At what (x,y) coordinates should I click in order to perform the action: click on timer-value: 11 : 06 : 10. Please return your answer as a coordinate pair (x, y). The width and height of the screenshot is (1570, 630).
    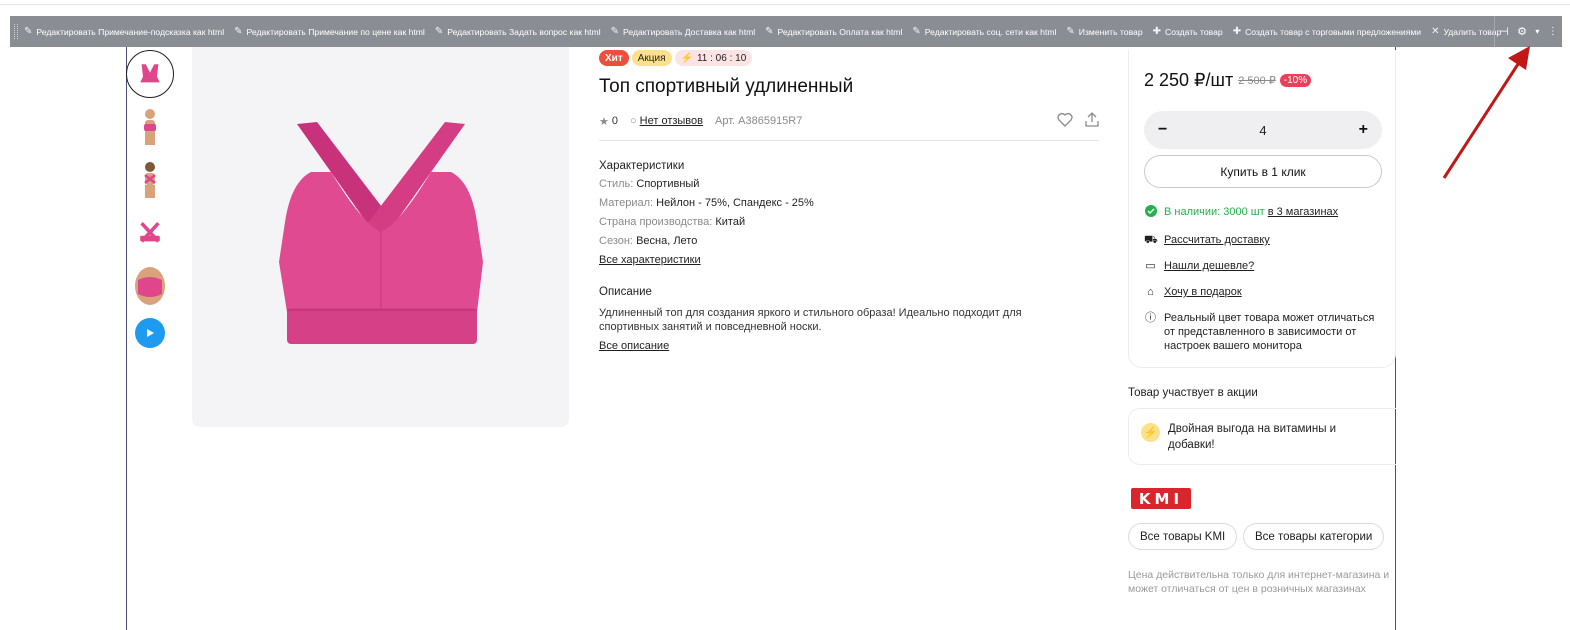
    Looking at the image, I should click on (721, 58).